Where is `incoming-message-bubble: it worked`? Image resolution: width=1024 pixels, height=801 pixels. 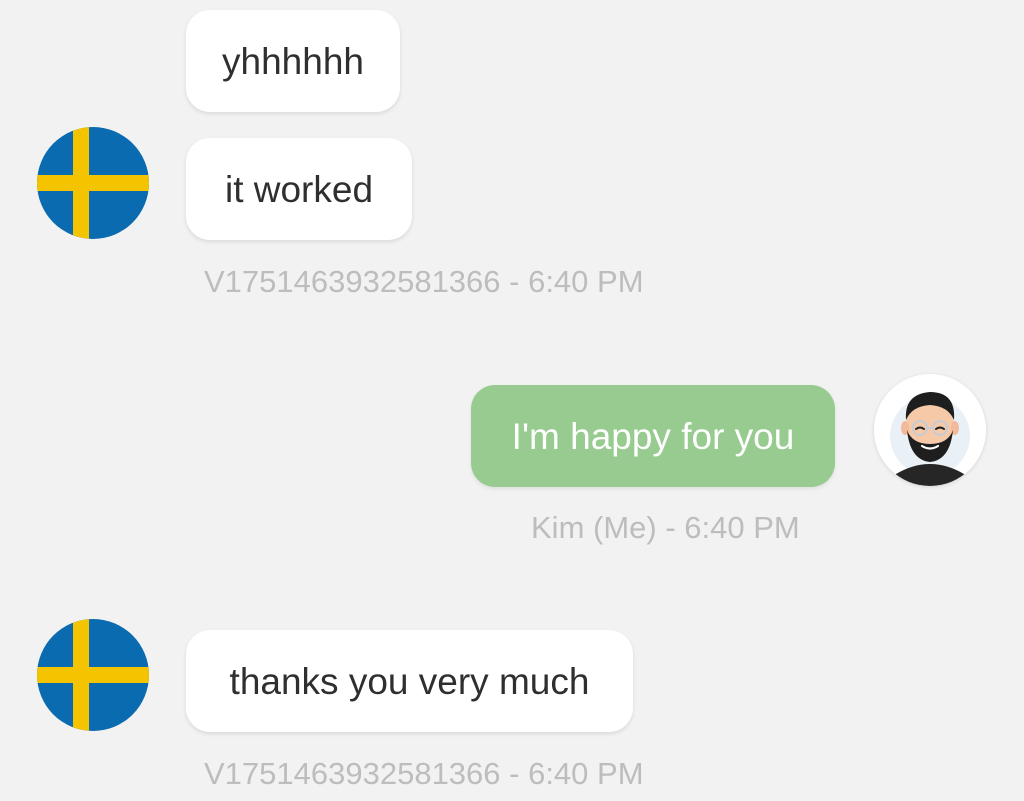
incoming-message-bubble: it worked is located at coordinates (299, 189).